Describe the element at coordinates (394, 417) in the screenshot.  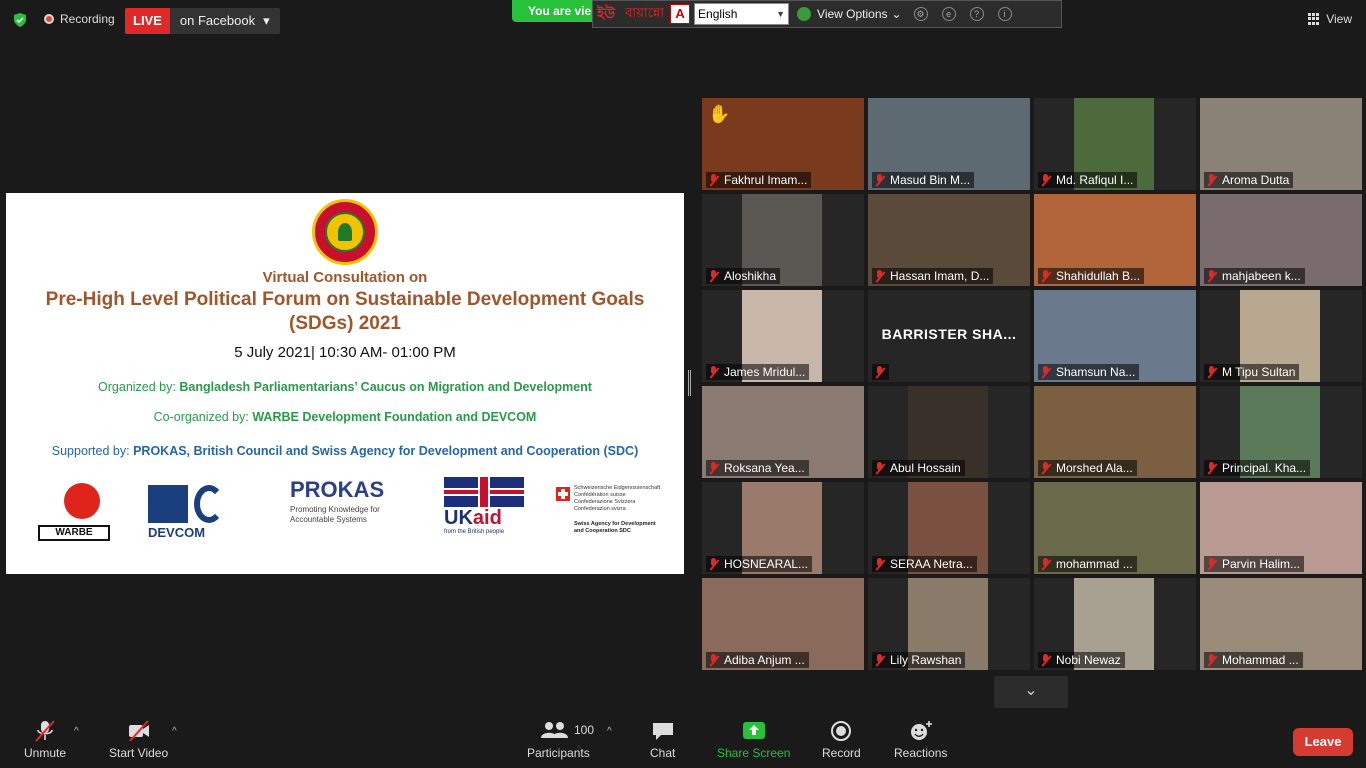
I see `coorganized-value: WARBE Development Foundation and DEVCOM` at that location.